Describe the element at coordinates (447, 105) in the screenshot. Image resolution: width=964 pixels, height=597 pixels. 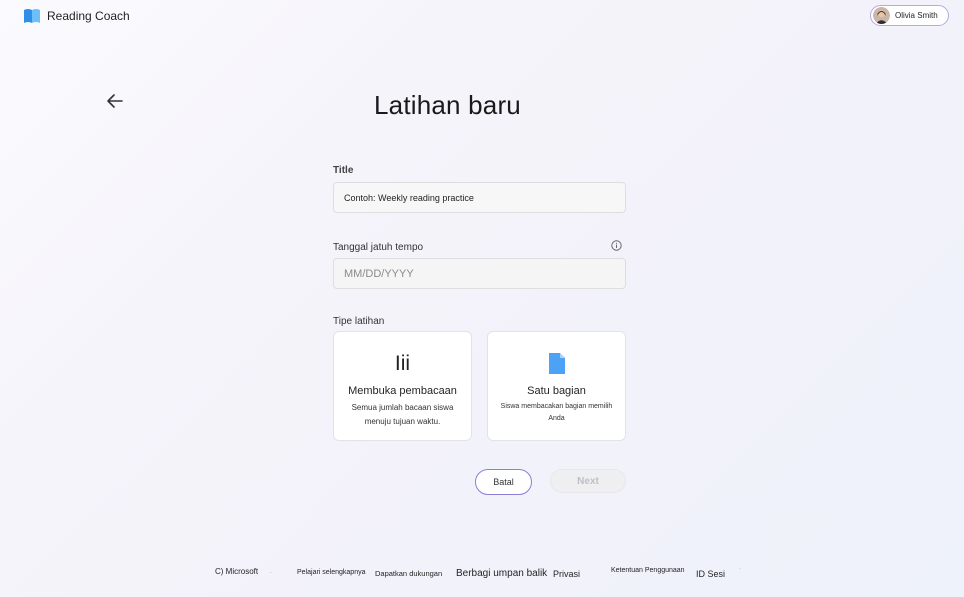
I see `page-title: Latihan baru` at that location.